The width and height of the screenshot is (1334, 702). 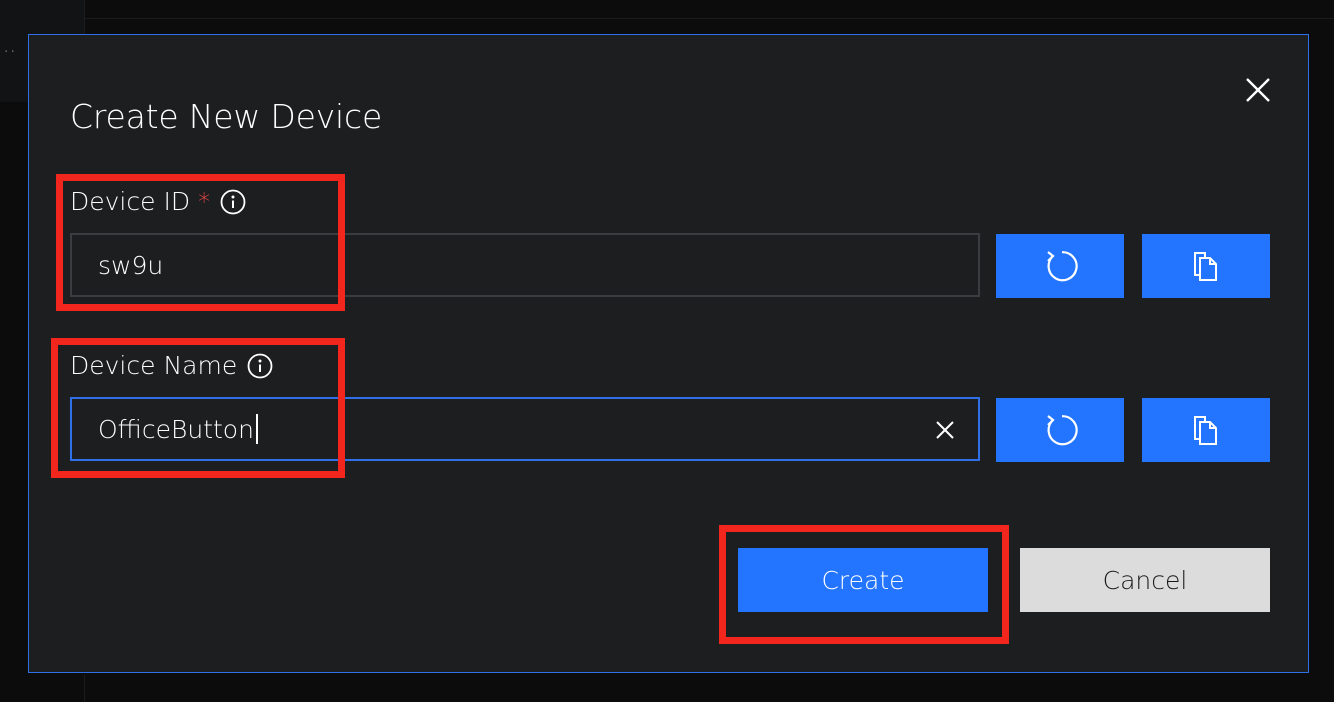 I want to click on dialog-title: Create New Device, so click(x=226, y=116).